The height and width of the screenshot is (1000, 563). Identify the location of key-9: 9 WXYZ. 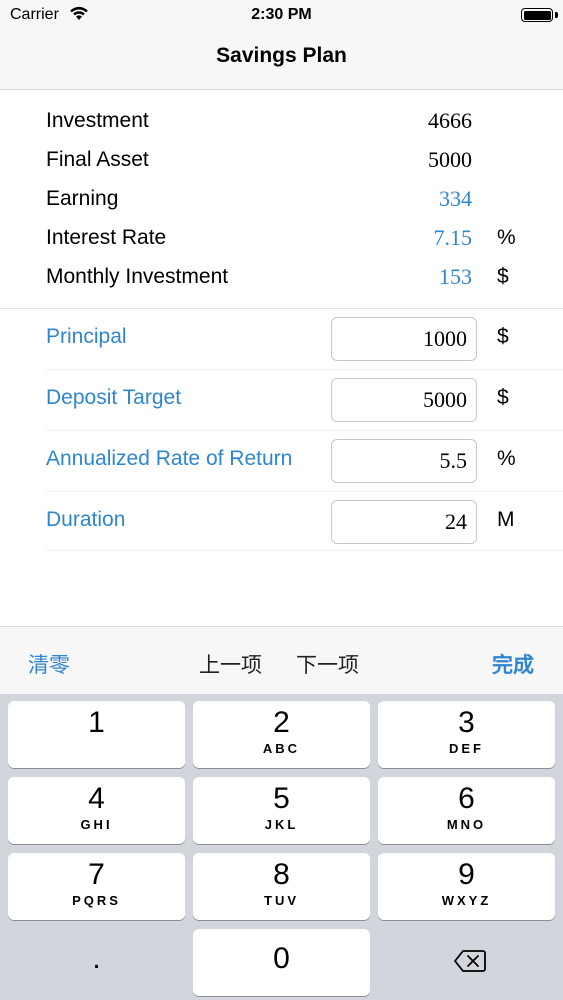
(466, 886).